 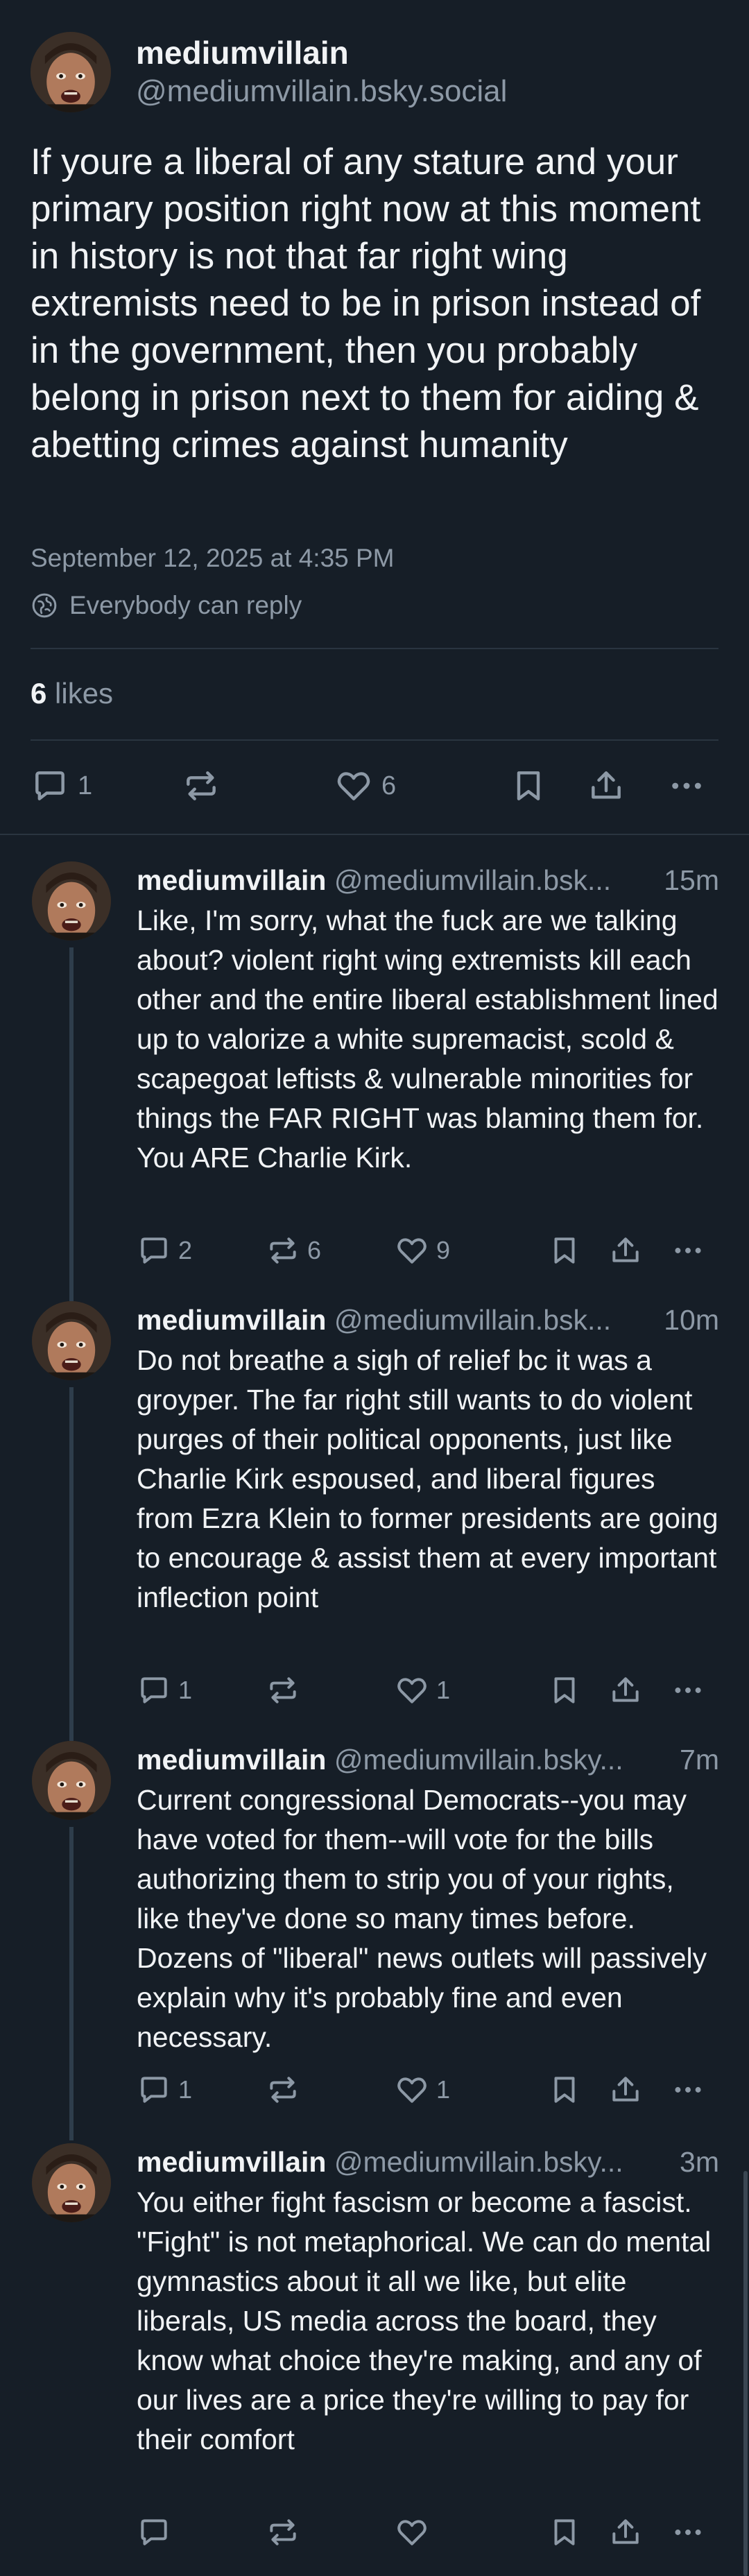 I want to click on scrollbar-thumb, so click(x=745, y=2373).